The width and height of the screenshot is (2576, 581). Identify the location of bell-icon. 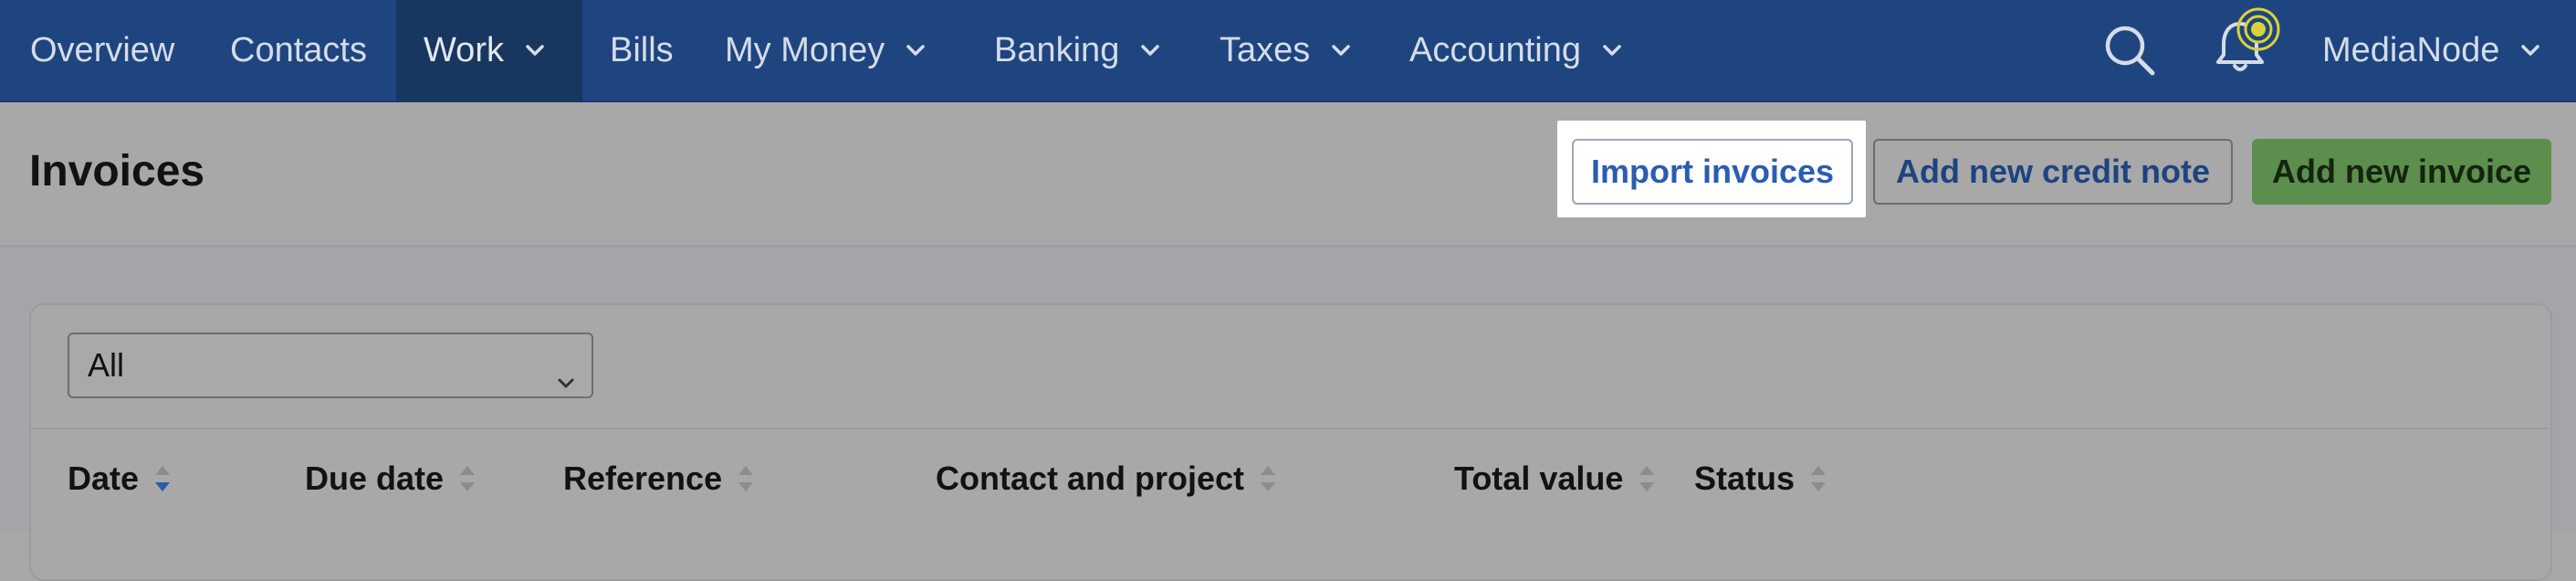
(2247, 42).